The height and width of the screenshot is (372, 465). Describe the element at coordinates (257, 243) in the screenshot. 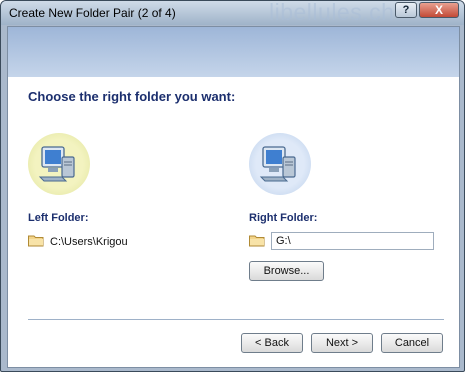

I see `right-folder-icon` at that location.